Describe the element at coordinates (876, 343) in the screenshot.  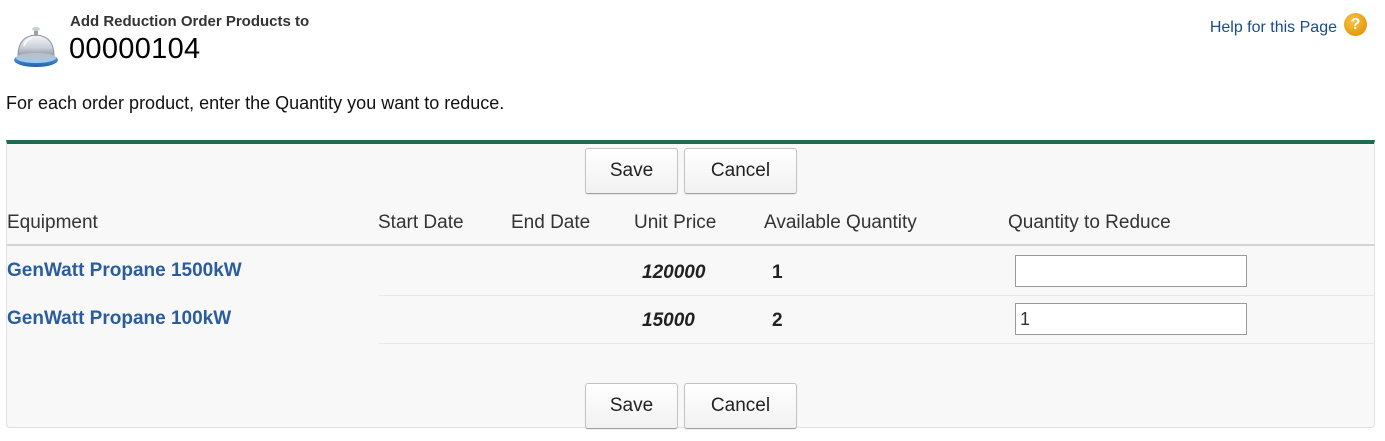
I see `row-divider` at that location.